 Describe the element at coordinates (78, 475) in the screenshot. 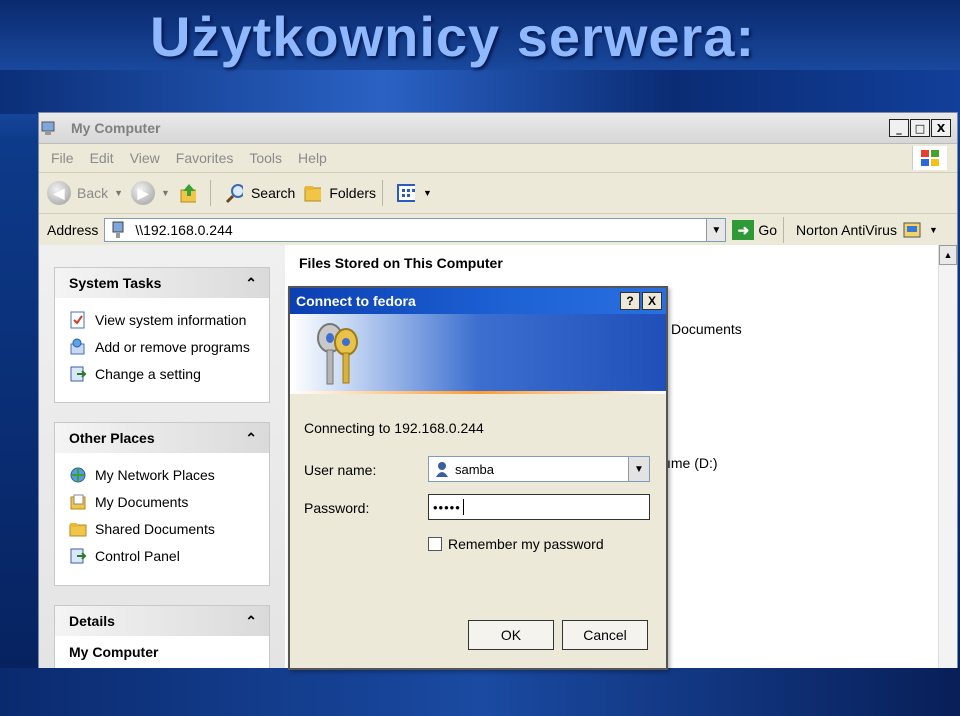

I see `network-places-icon` at that location.